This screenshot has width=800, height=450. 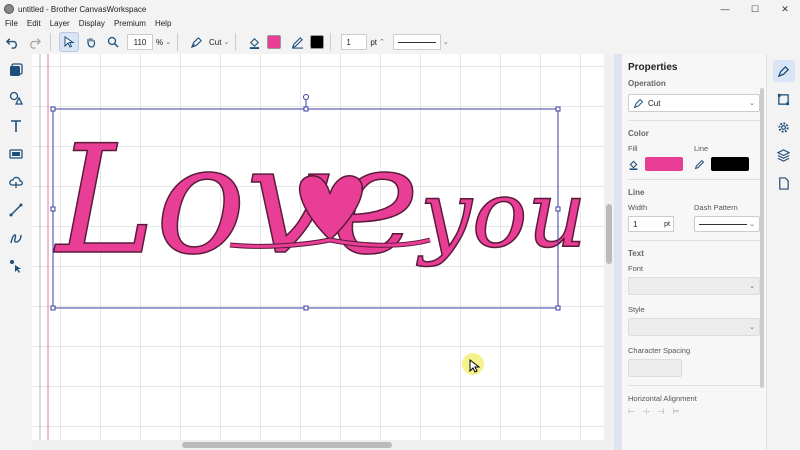 What do you see at coordinates (53, 209) in the screenshot?
I see `resize-handle-w` at bounding box center [53, 209].